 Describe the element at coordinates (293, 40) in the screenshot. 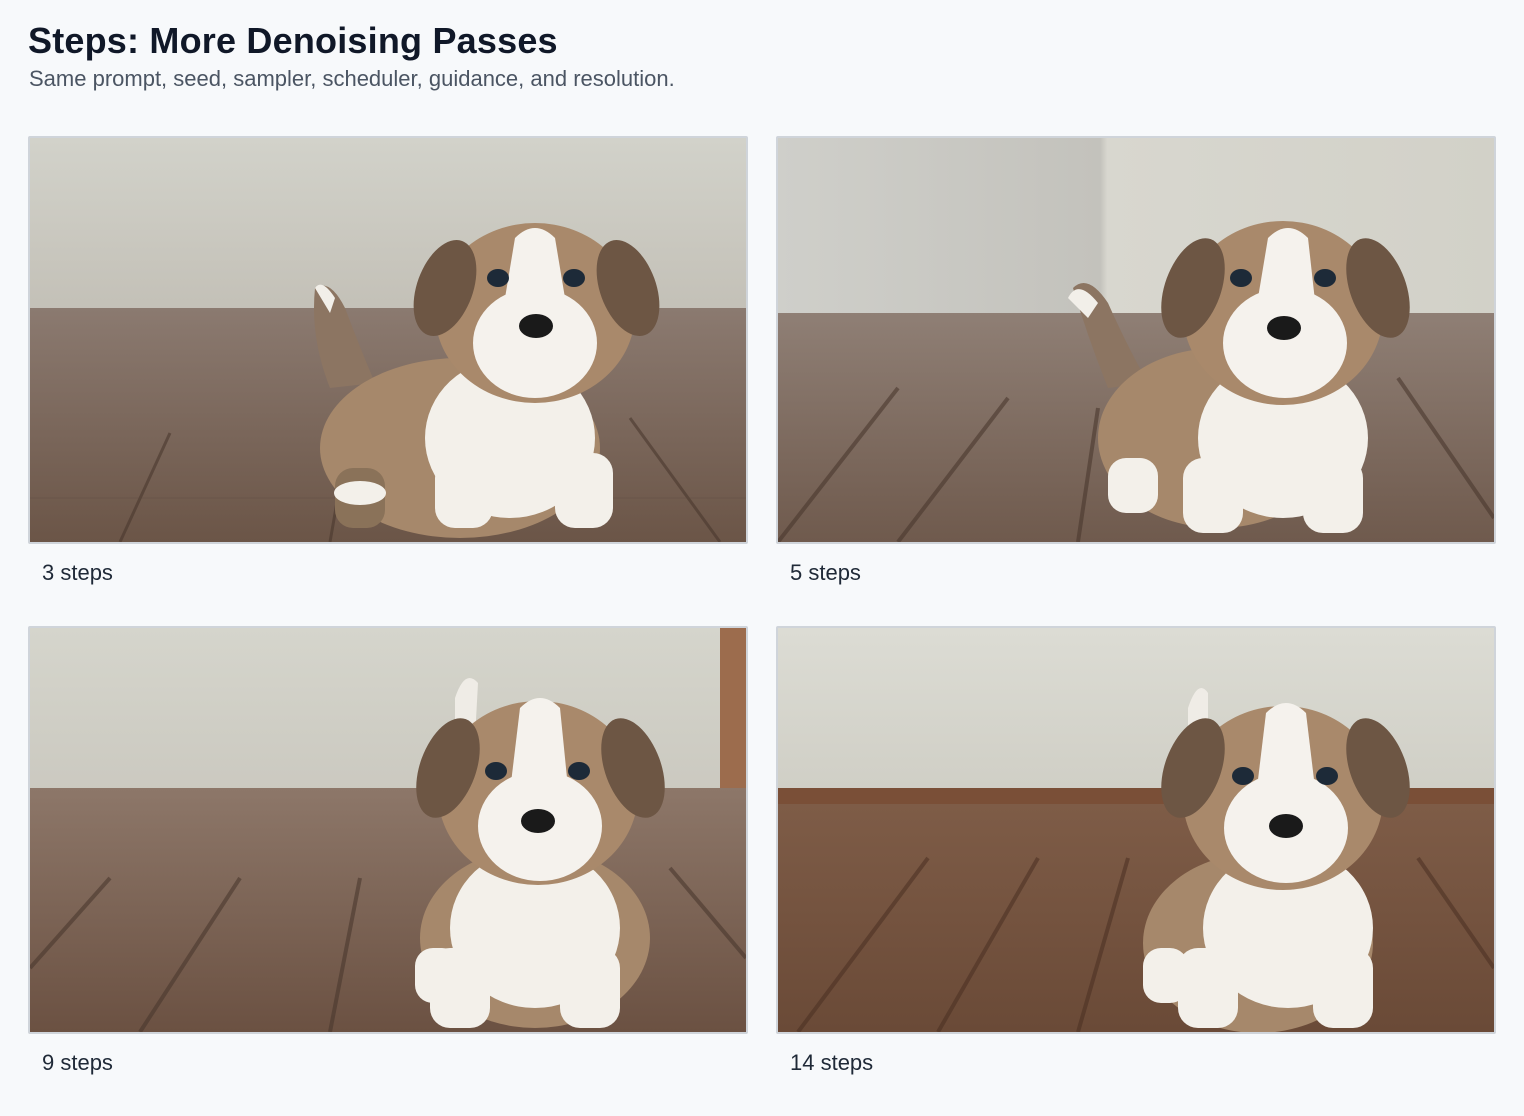

I see `page-title: Steps: More Denoising Passes` at that location.